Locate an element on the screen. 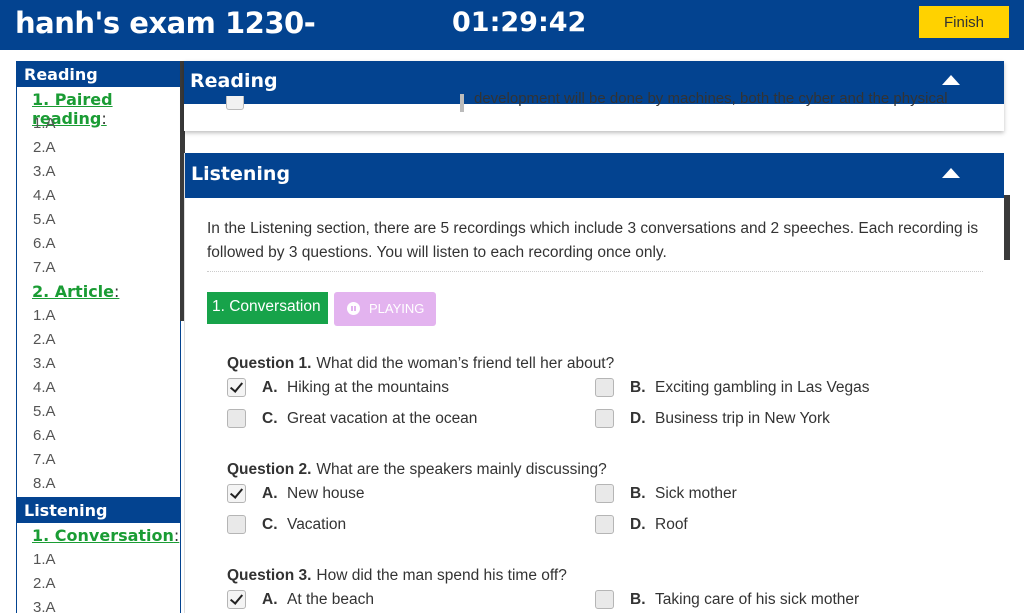 This screenshot has height=613, width=1024. sidebar-group-conversation: 1. Conversation: is located at coordinates (98, 535).